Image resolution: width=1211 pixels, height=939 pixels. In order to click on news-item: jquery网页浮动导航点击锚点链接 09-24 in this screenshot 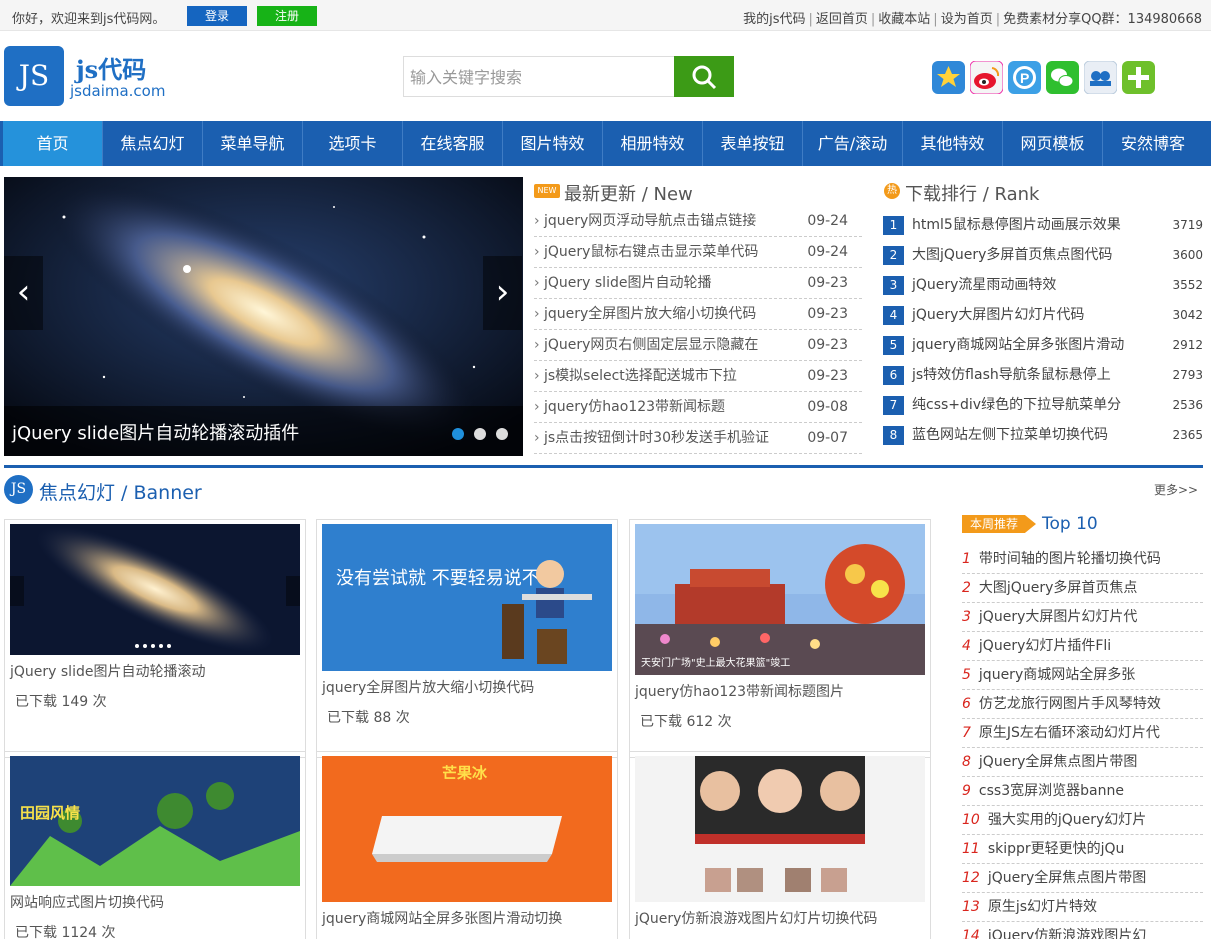, I will do `click(698, 221)`.